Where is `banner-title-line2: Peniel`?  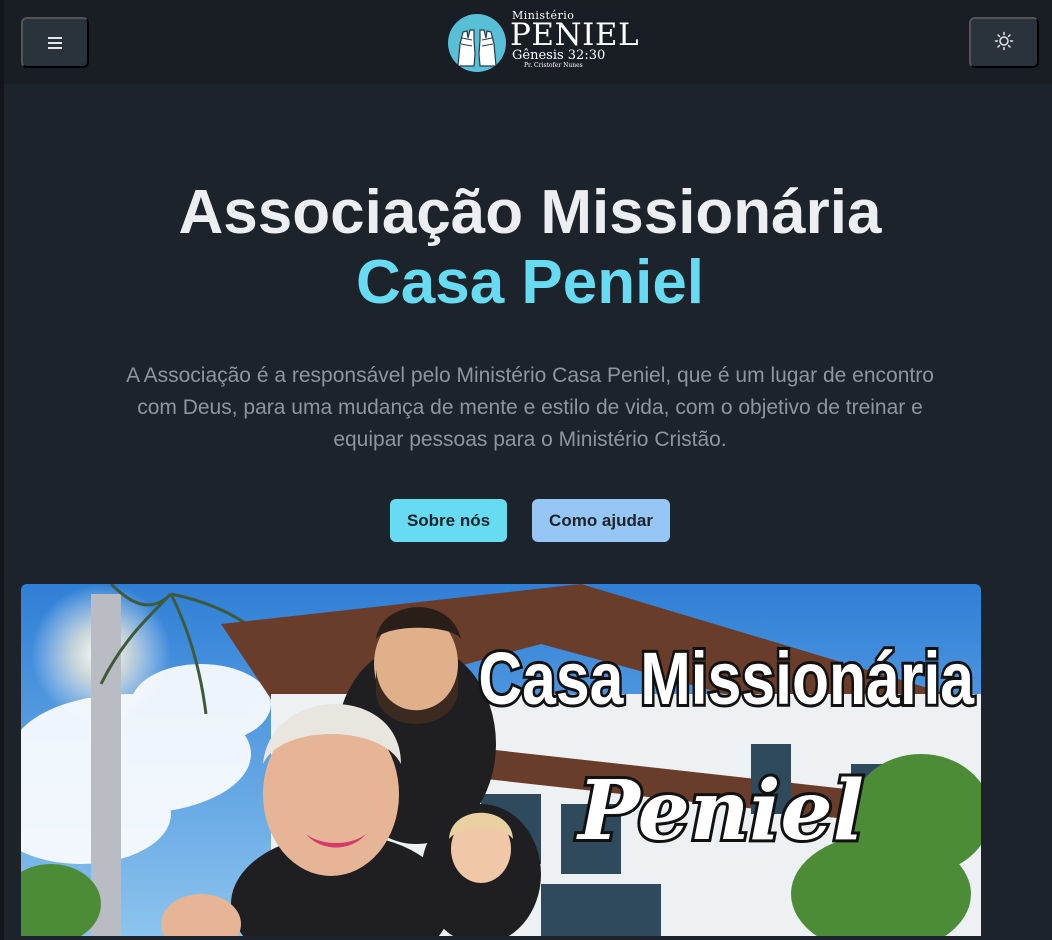 banner-title-line2: Peniel is located at coordinates (720, 811).